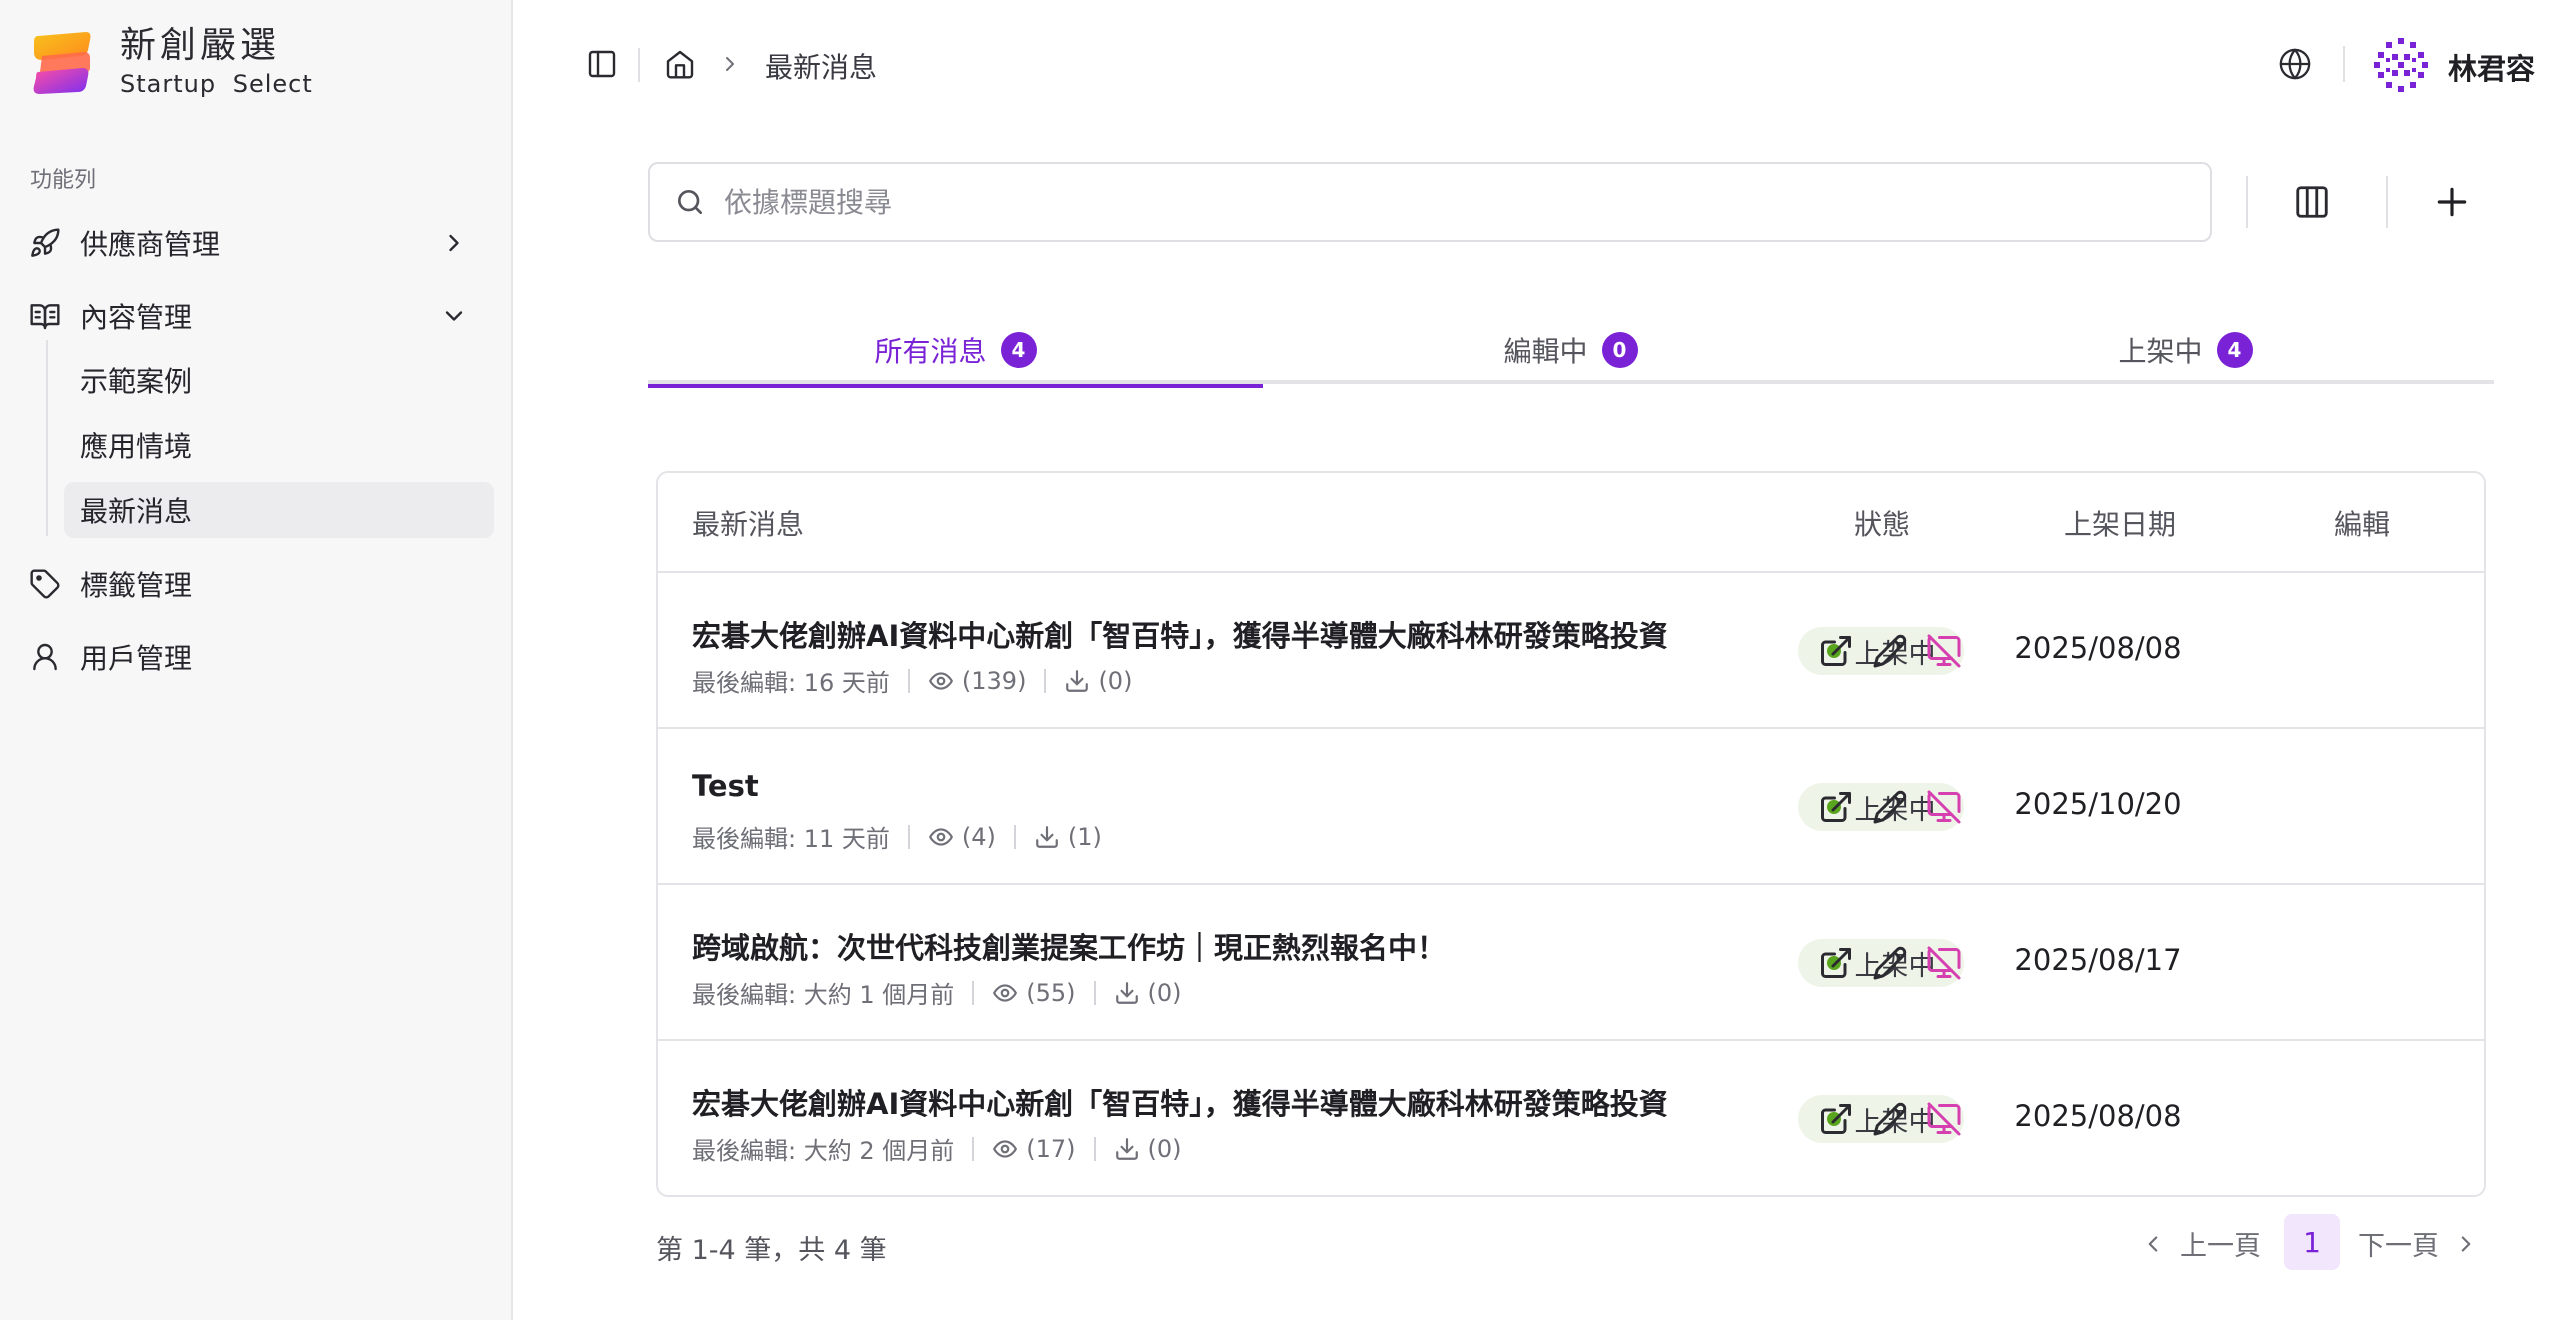 This screenshot has height=1320, width=2572. I want to click on chevron-right-icon, so click(454, 243).